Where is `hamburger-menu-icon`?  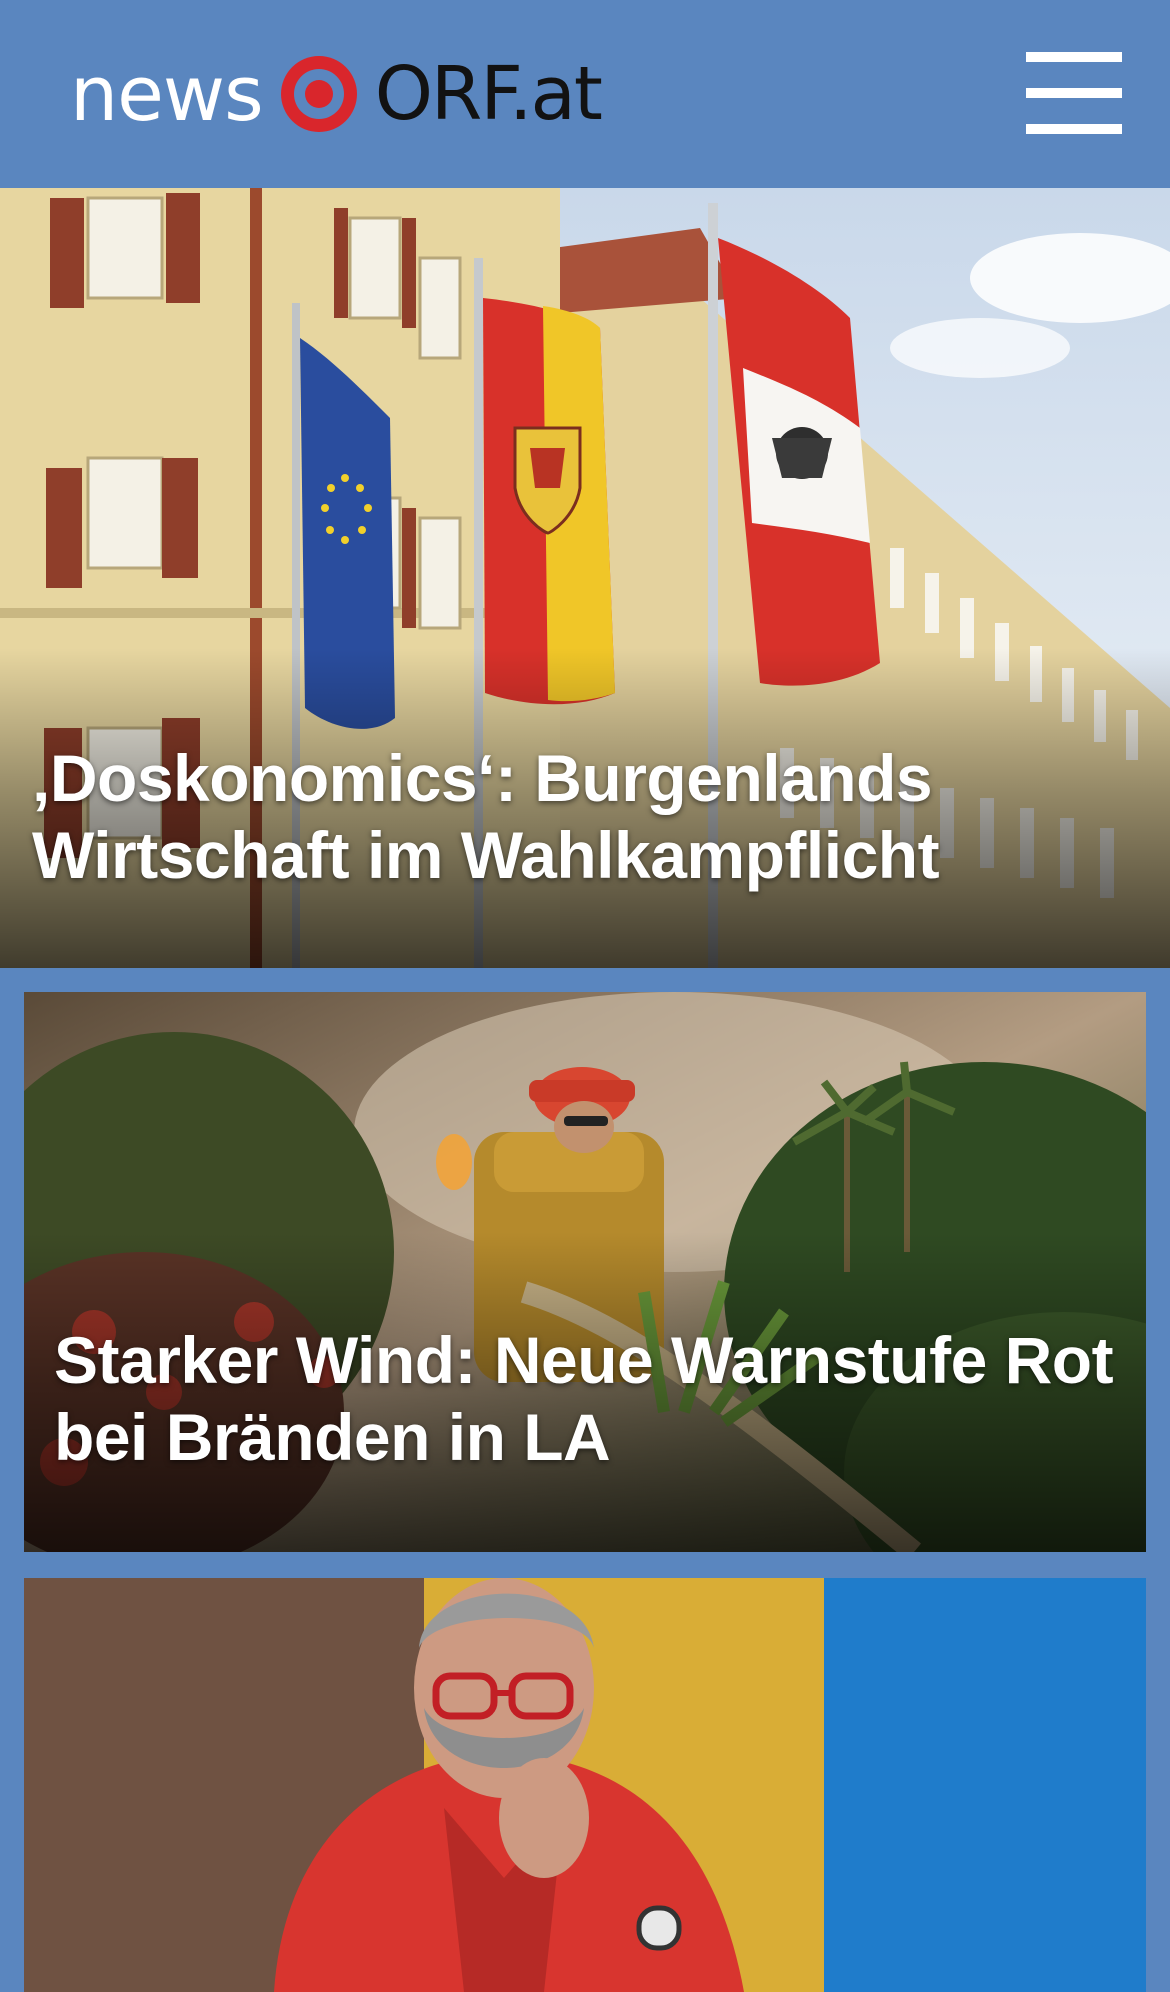
hamburger-menu-icon is located at coordinates (1074, 93).